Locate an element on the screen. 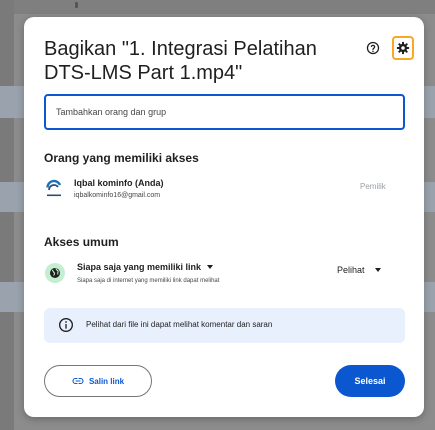 Image resolution: width=435 pixels, height=430 pixels. general-access-option: Siapa saja yang memiliki link is located at coordinates (139, 267).